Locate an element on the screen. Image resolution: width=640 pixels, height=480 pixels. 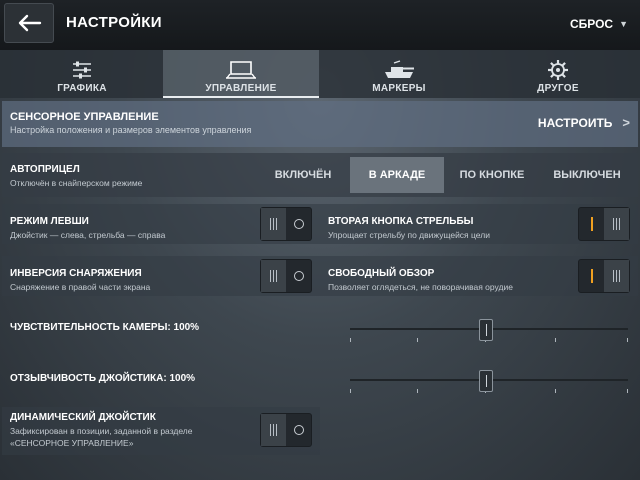
dynamic-joystick-toggle is located at coordinates (286, 430).